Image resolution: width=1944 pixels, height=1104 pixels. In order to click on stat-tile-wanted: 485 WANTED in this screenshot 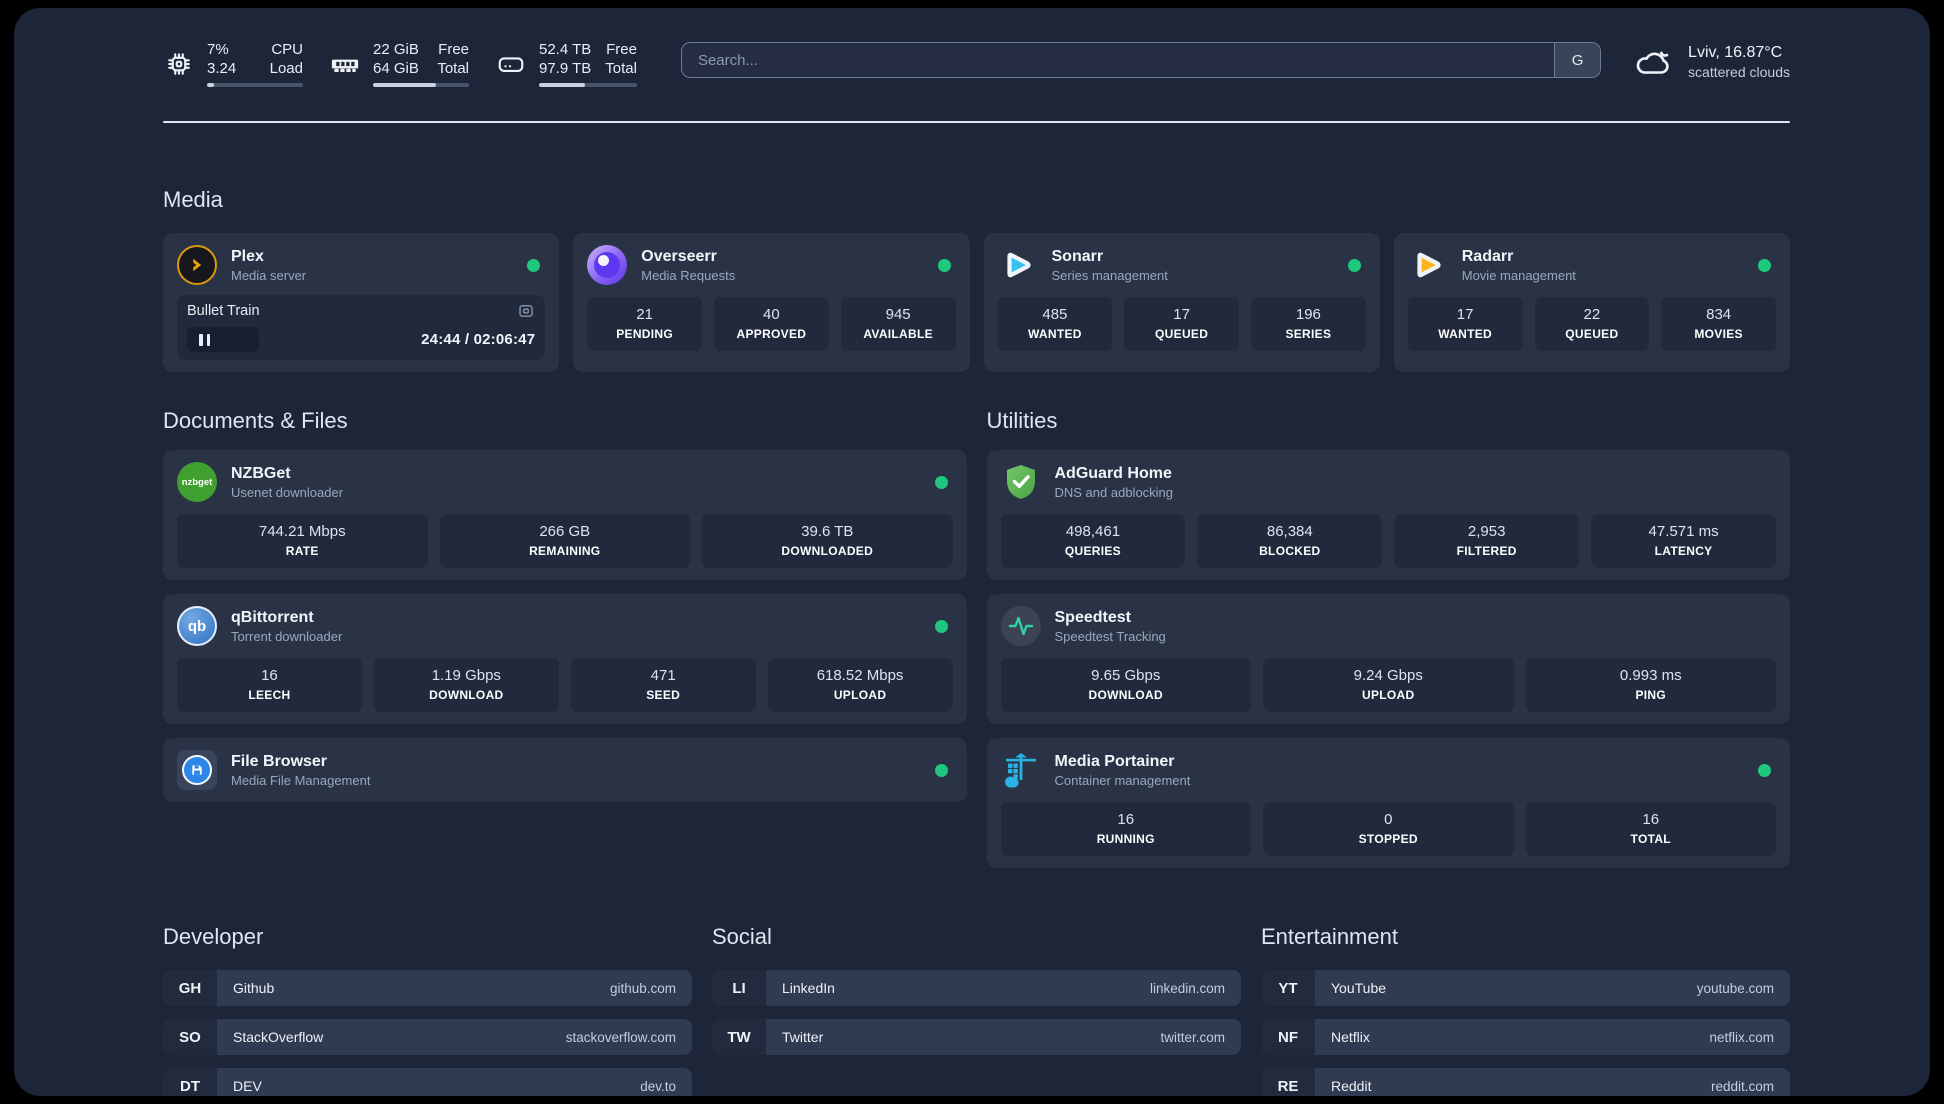, I will do `click(1055, 324)`.